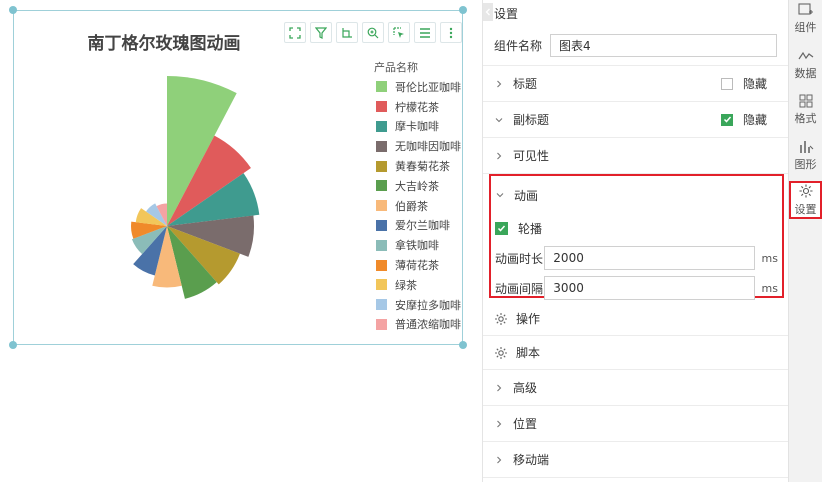  What do you see at coordinates (418, 245) in the screenshot?
I see `legend-item: 拿铁咖啡` at bounding box center [418, 245].